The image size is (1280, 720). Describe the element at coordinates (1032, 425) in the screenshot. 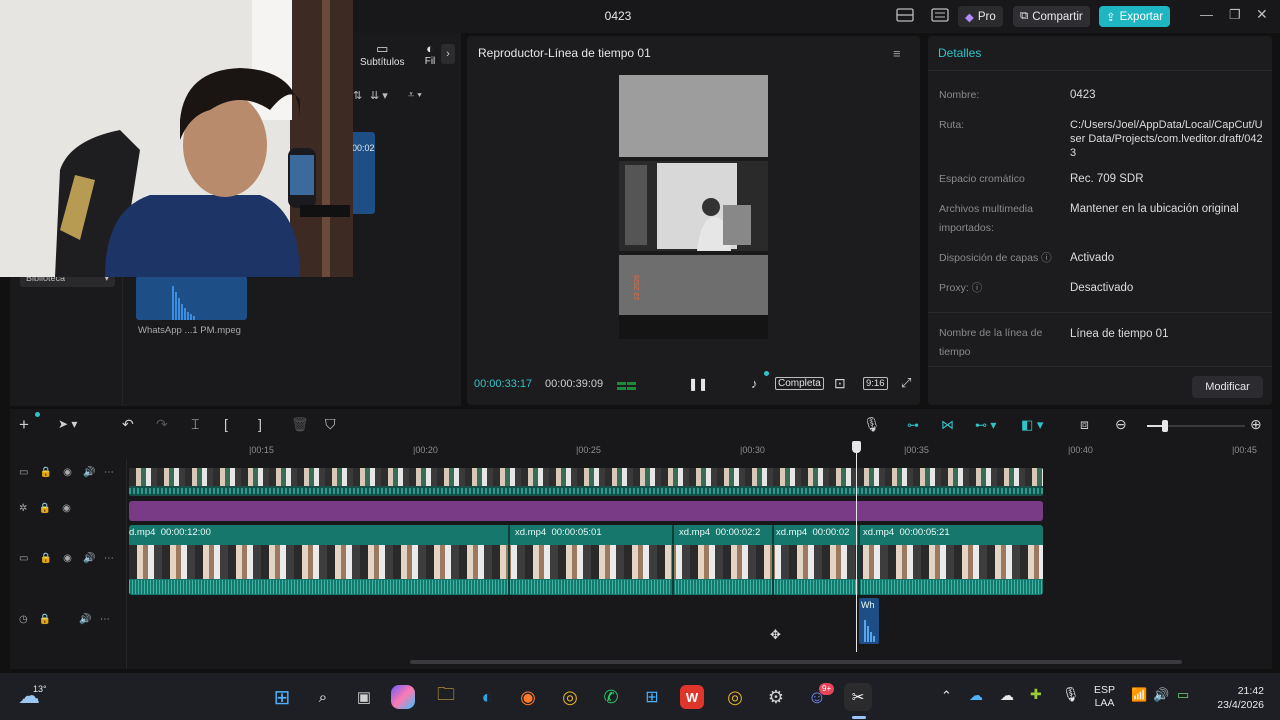

I see `preview-axis-icon: ◧ ▾` at that location.